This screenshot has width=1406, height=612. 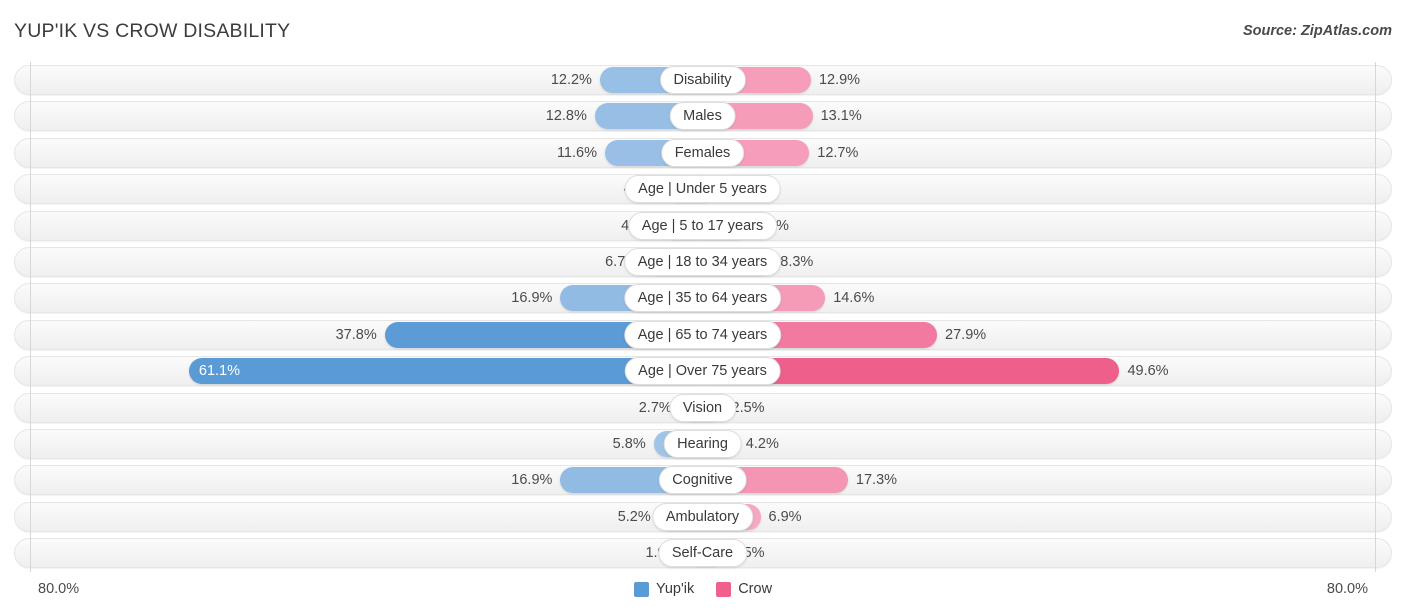 I want to click on row-label-pill: Age | 65 to 74 years, so click(x=702, y=334).